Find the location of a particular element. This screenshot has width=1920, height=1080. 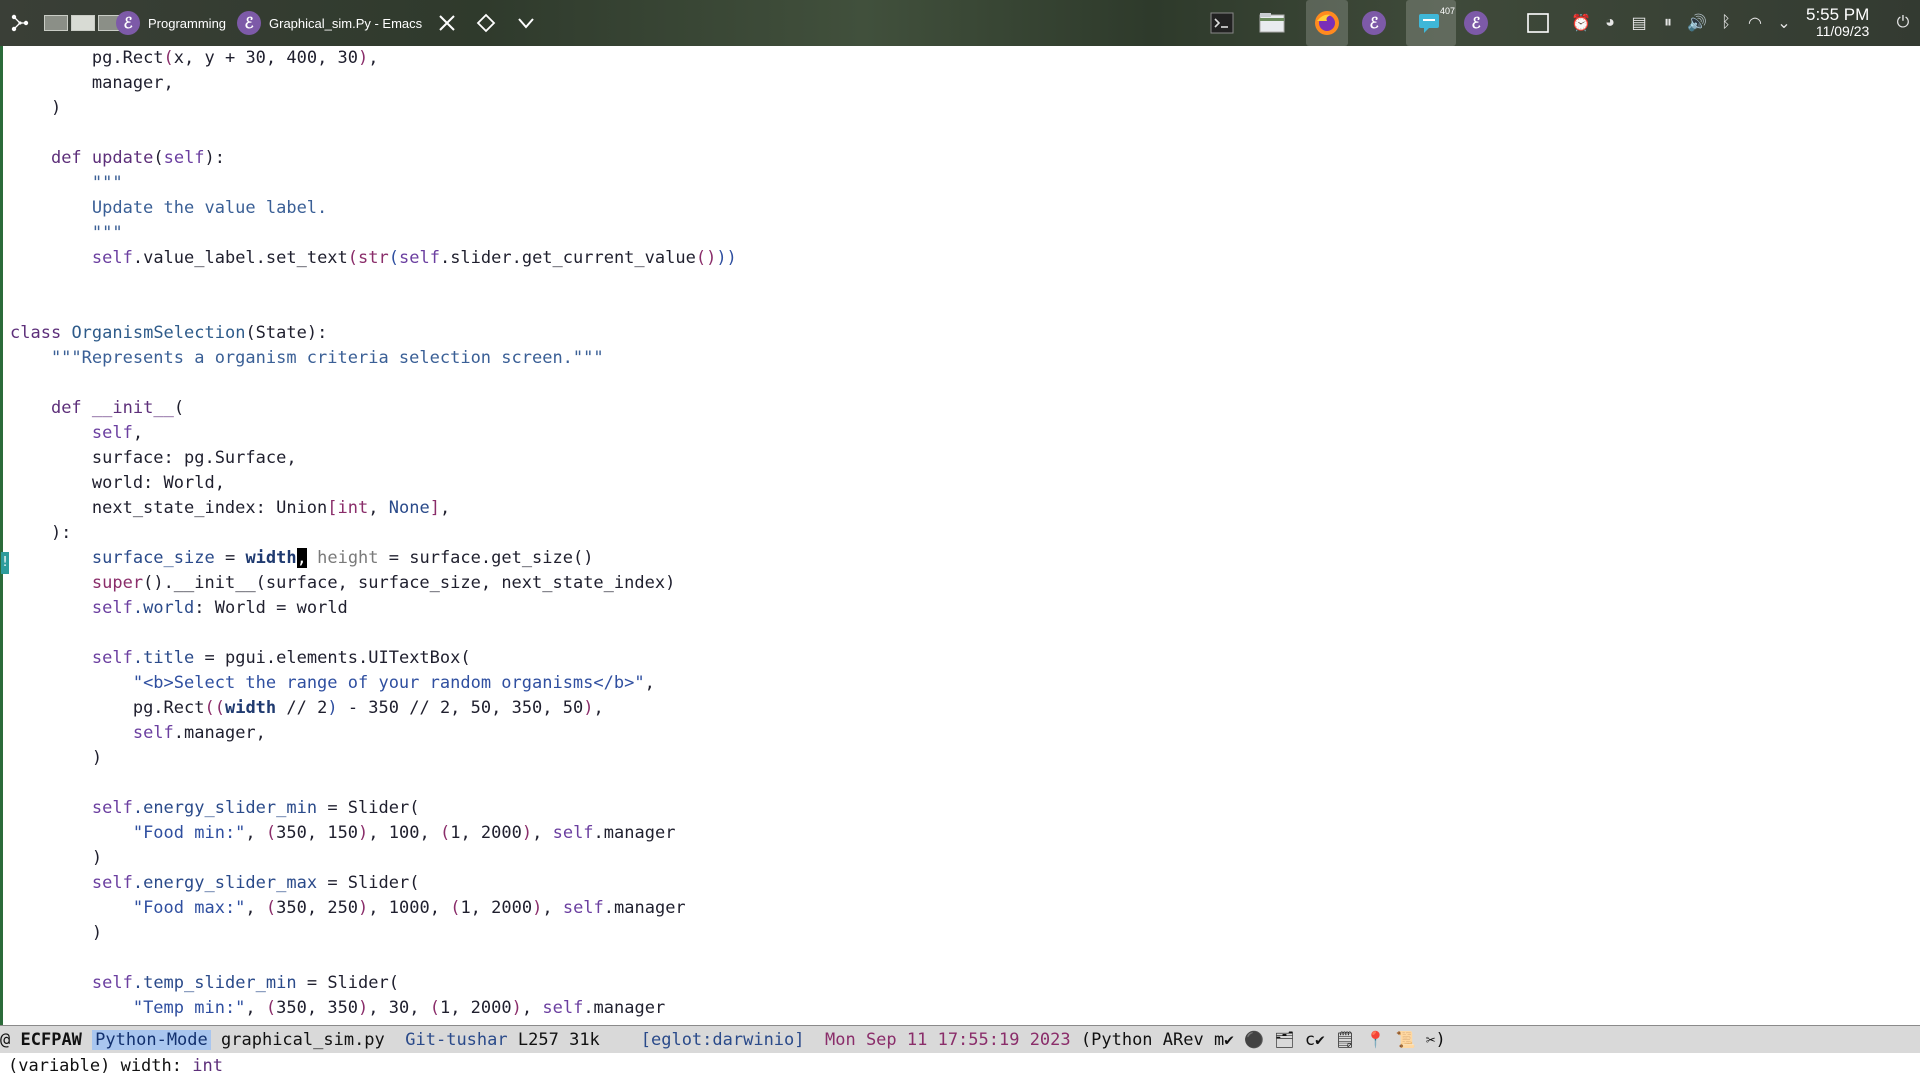

echo-prefix: (variable) width: is located at coordinates (100, 1066).